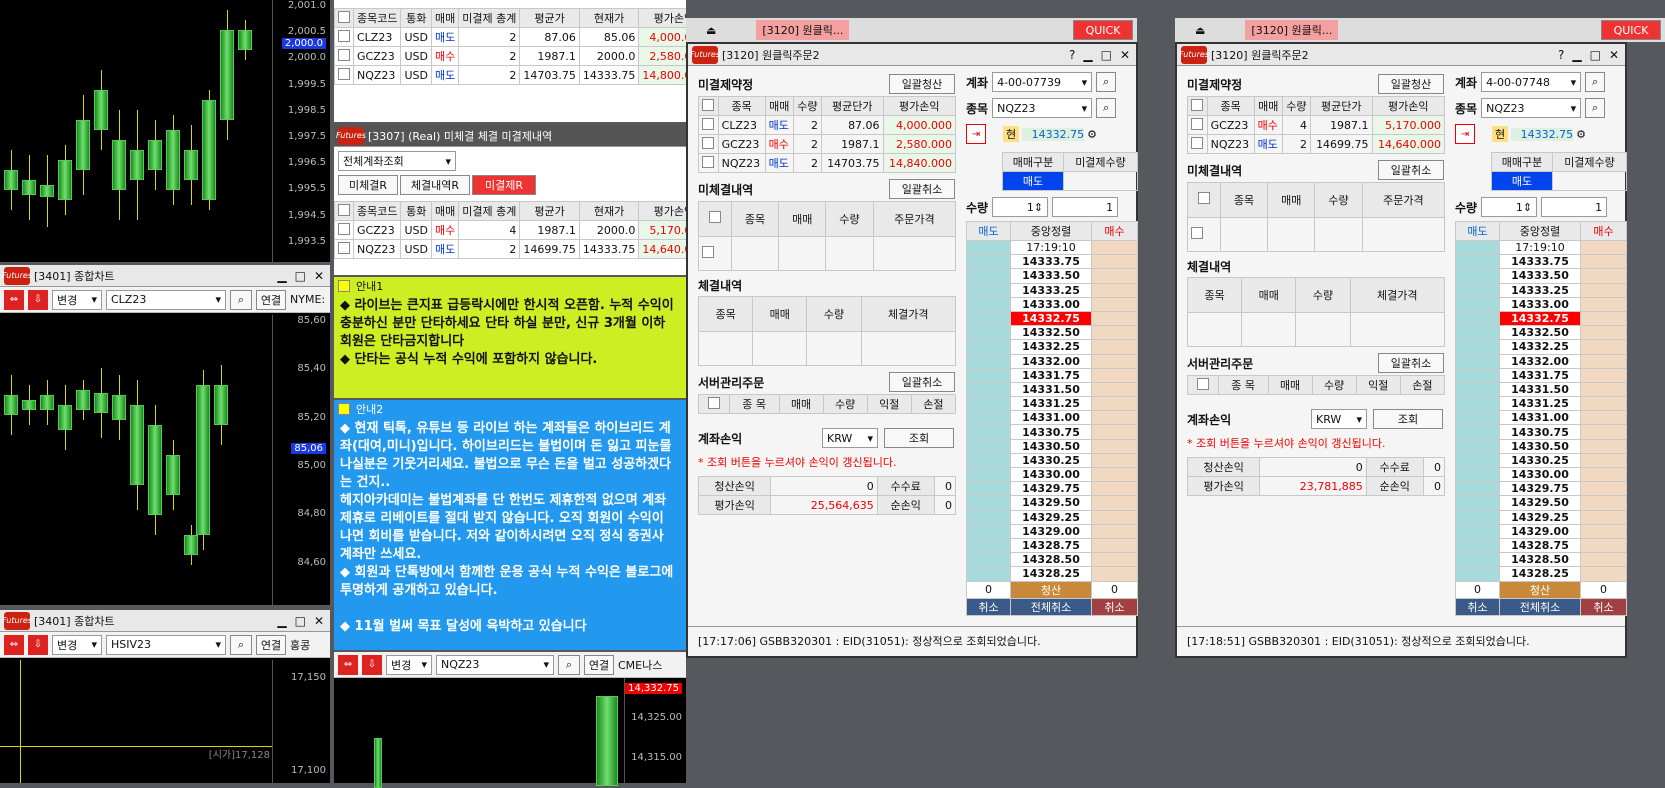 This screenshot has height=788, width=1665. I want to click on table-row: GCZ23 매수 4 1987.1 5,170.000, so click(1316, 125).